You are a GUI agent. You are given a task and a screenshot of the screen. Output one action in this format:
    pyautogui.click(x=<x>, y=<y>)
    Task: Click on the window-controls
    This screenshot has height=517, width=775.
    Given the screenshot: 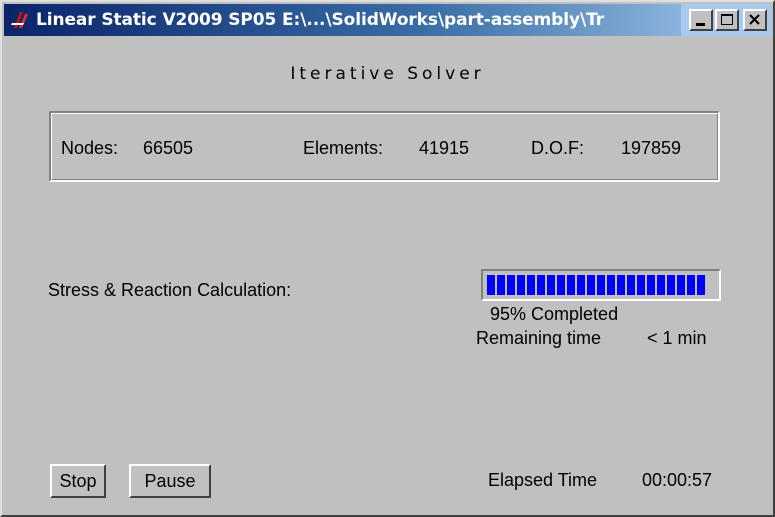 What is the action you would take?
    pyautogui.click(x=724, y=20)
    